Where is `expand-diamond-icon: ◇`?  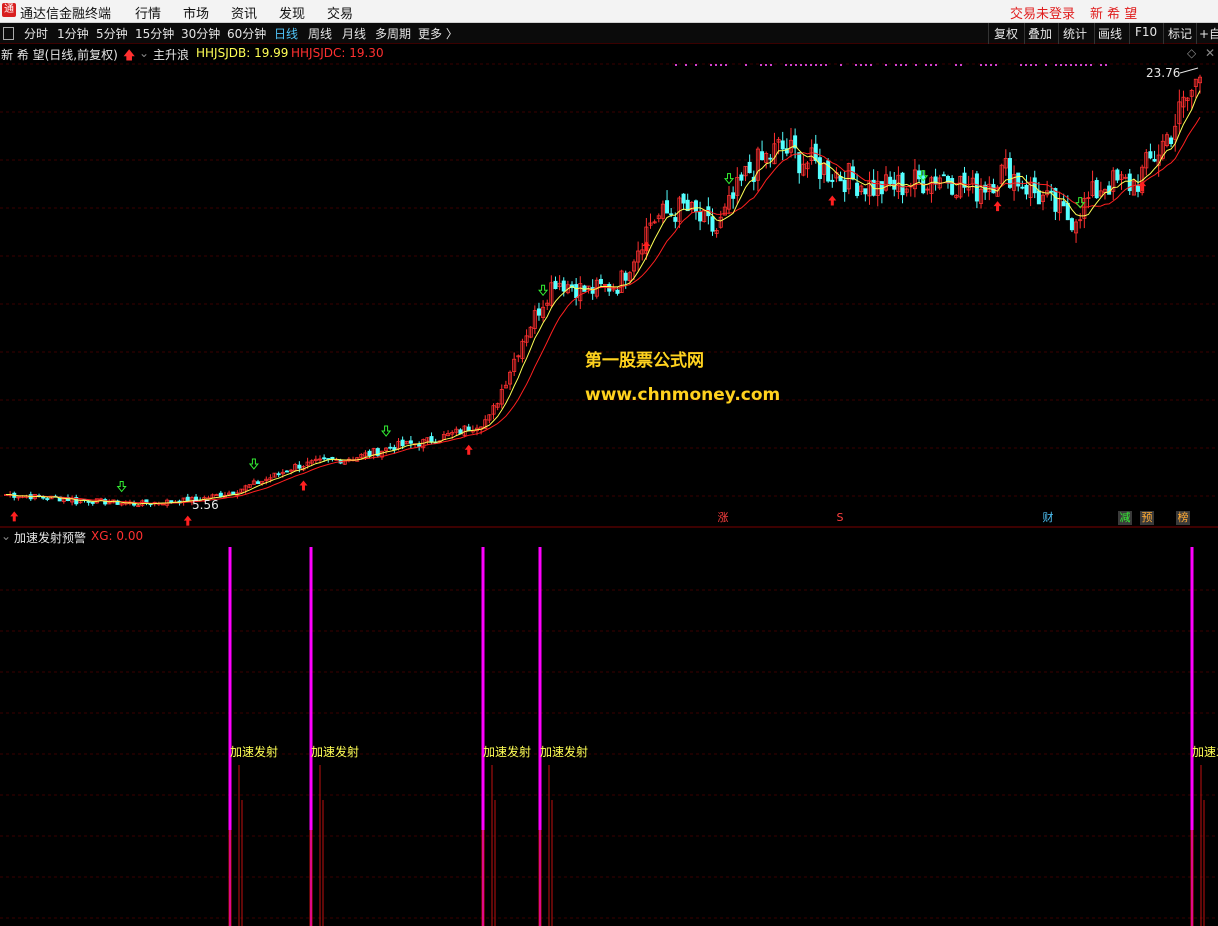
expand-diamond-icon: ◇ is located at coordinates (1191, 53).